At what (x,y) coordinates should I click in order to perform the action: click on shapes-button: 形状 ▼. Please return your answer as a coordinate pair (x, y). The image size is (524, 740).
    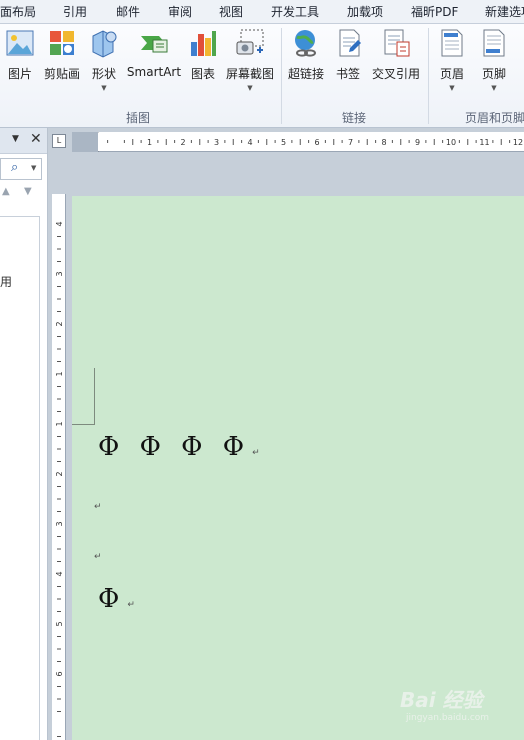
    Looking at the image, I should click on (104, 60).